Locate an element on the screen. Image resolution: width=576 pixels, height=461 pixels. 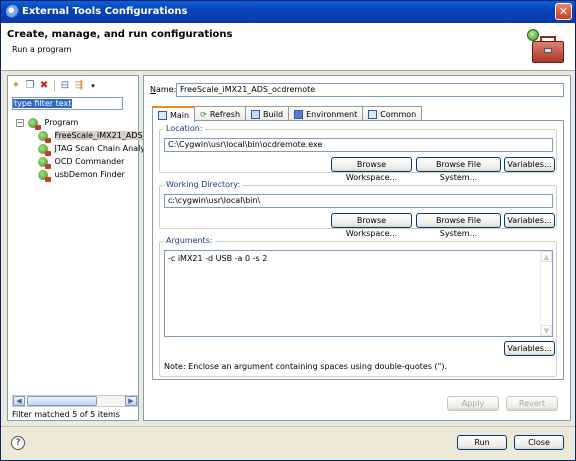
tree-item: JTAG Scan Chain Analy is located at coordinates (91, 149).